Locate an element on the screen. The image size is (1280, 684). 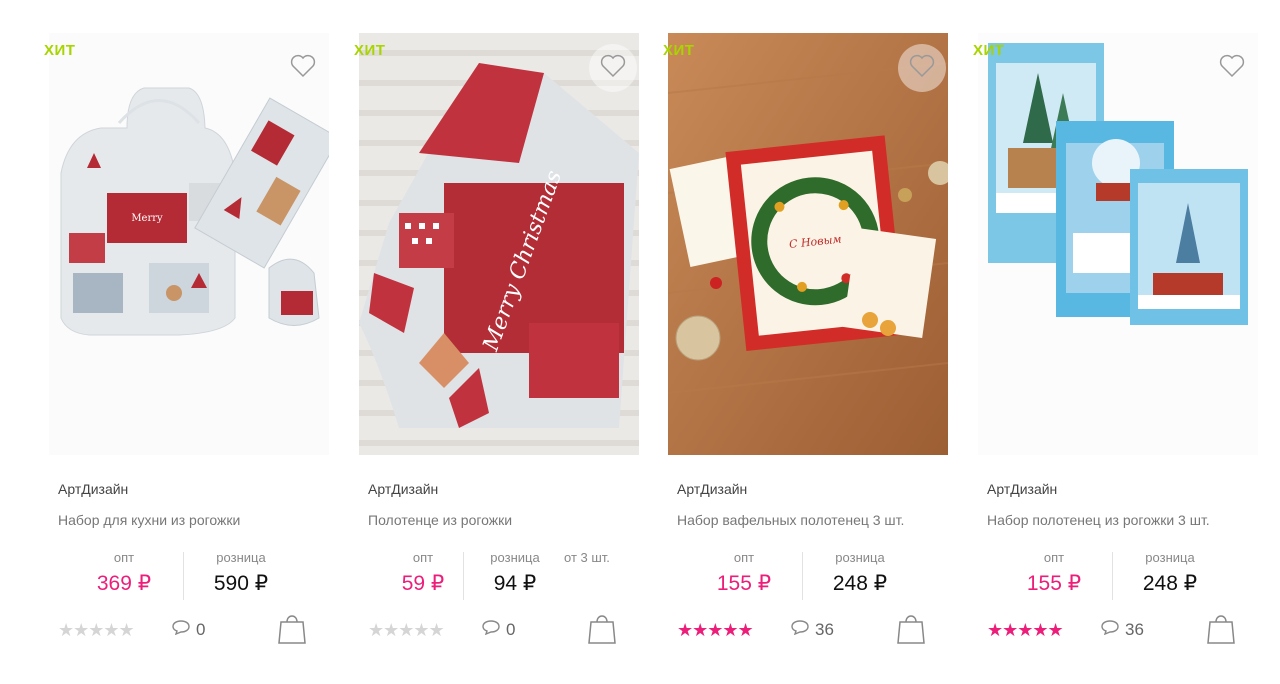
opt-price: 369 ₽ is located at coordinates (124, 583).